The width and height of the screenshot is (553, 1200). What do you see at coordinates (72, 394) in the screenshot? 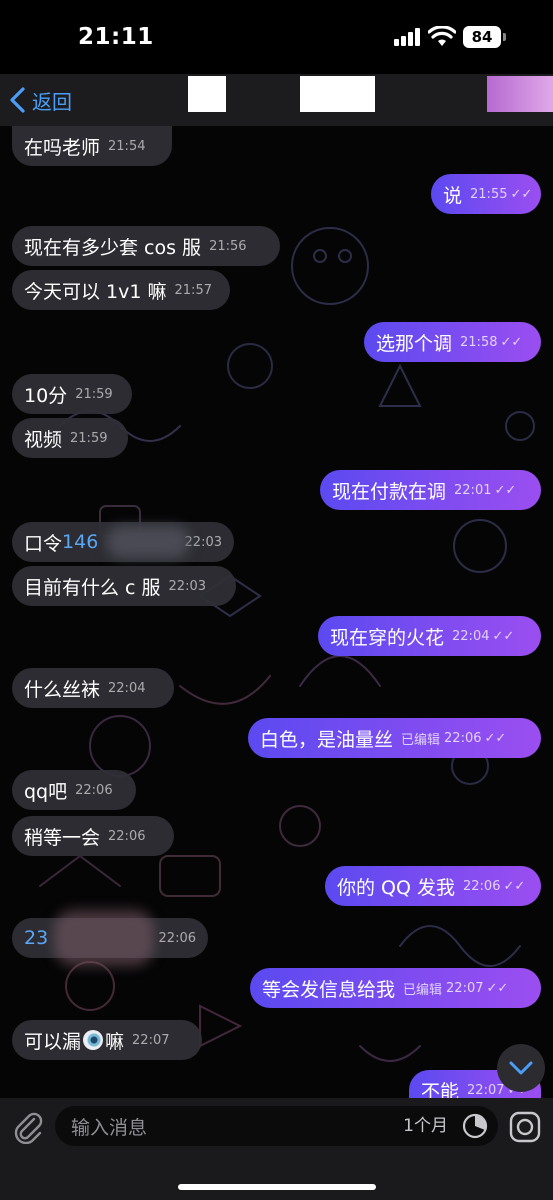
I see `incoming-message: 10分 21:59` at bounding box center [72, 394].